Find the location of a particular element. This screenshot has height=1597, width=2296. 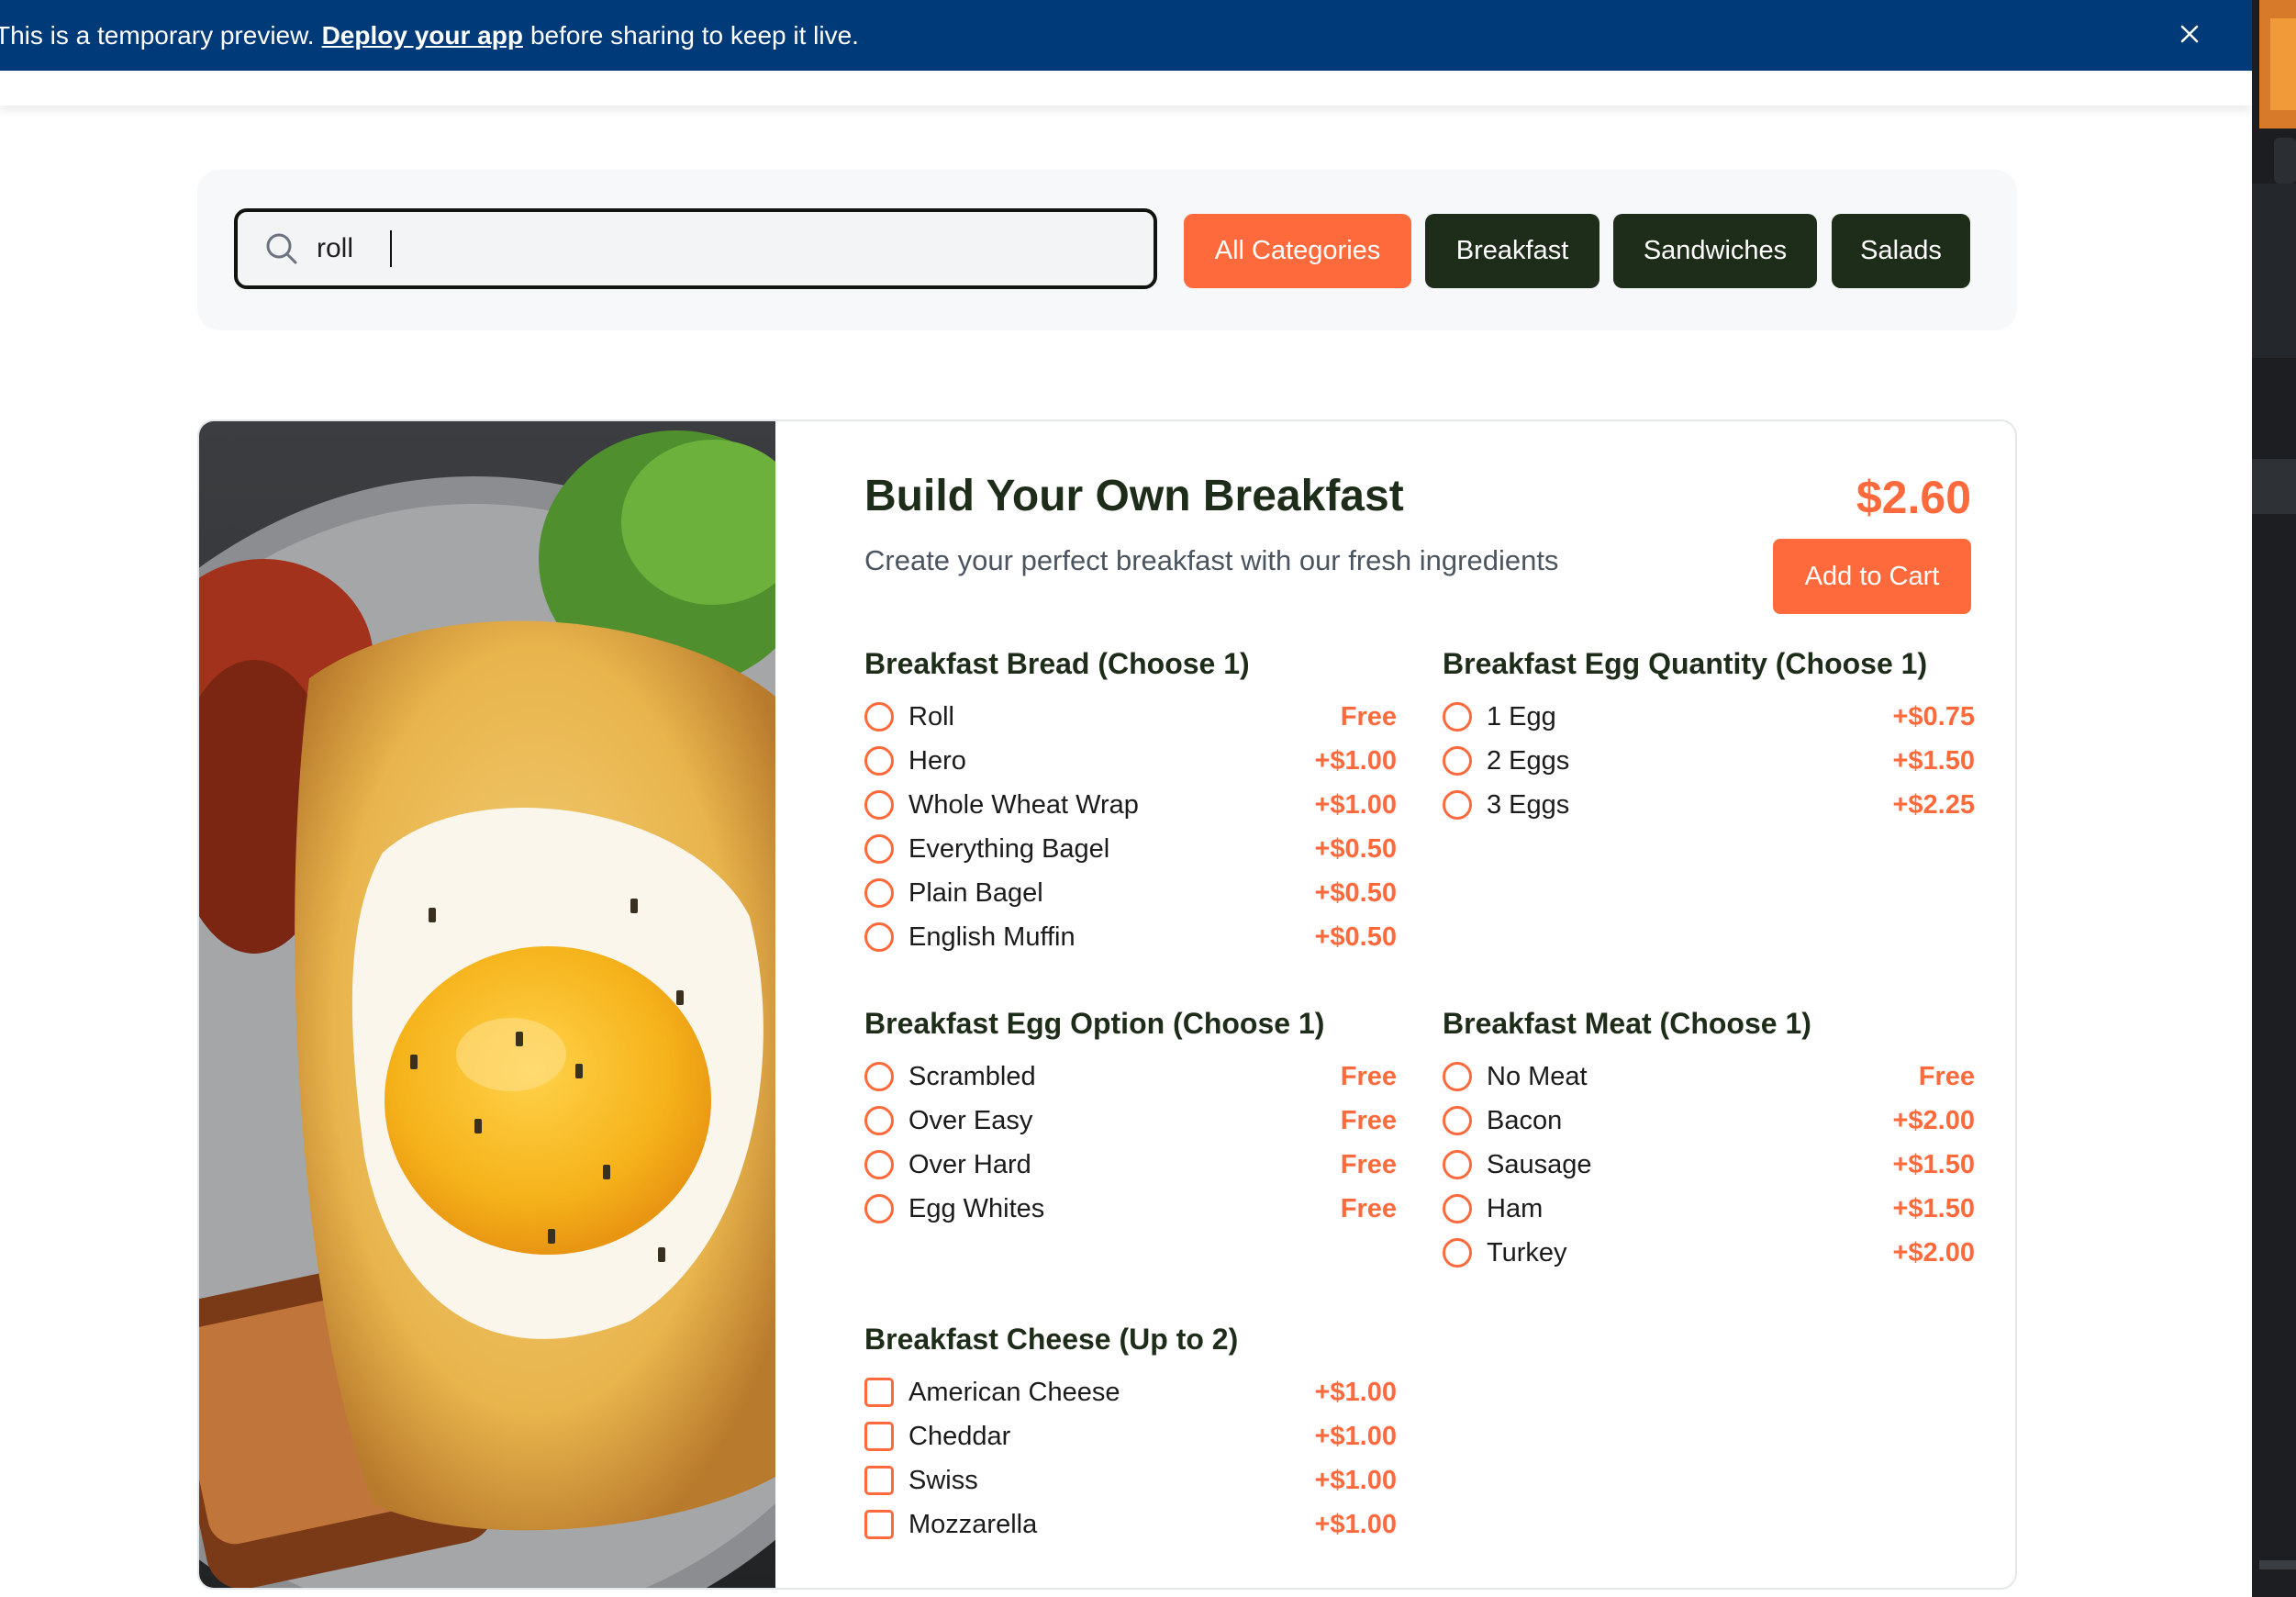

category-breakfast-button: Breakfast is located at coordinates (1512, 251).